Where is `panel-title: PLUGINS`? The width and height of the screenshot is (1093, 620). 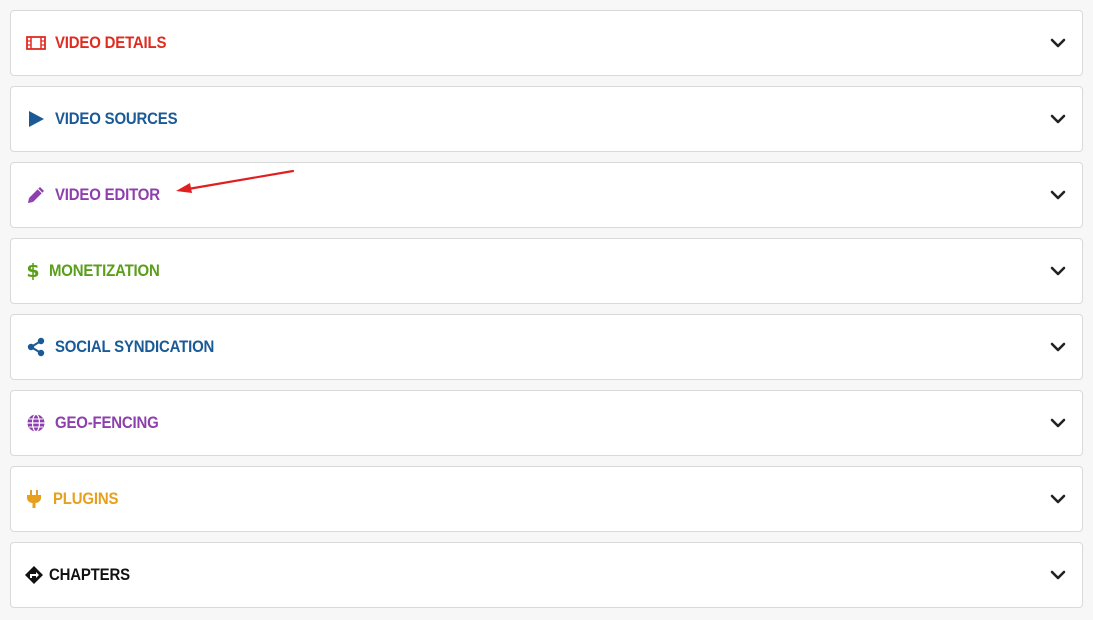 panel-title: PLUGINS is located at coordinates (86, 498).